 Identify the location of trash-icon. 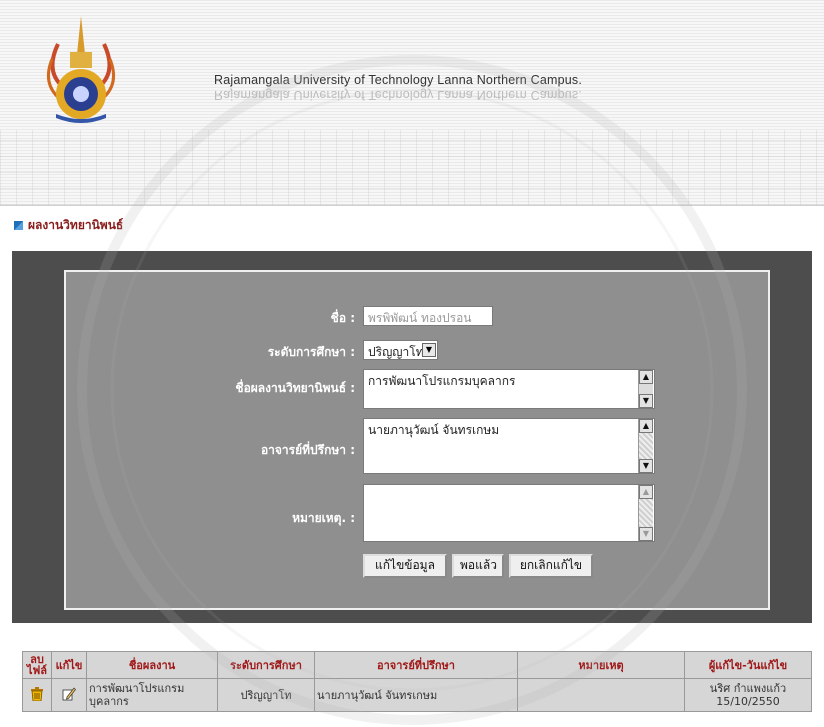
(37, 693).